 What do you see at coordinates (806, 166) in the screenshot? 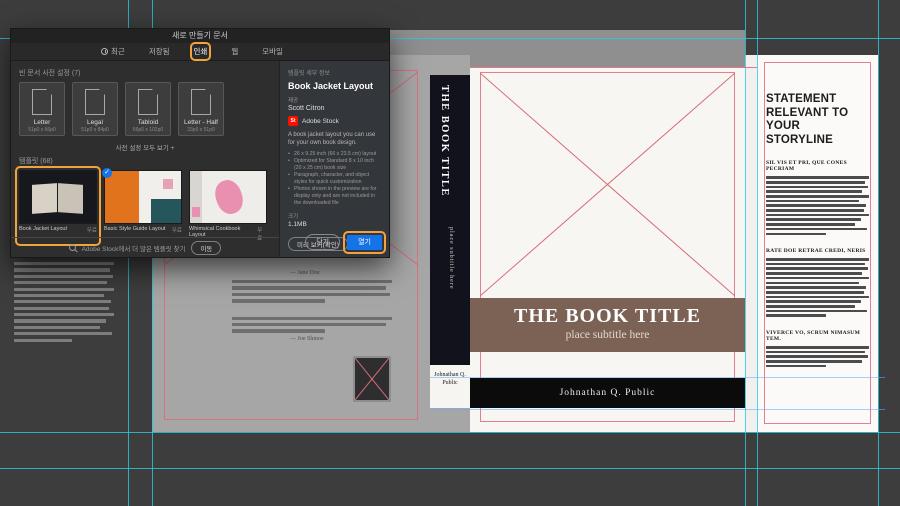
I see `flap-section-heading: SIL VIS ET PRI, QUE CONES PECRIAM` at bounding box center [806, 166].